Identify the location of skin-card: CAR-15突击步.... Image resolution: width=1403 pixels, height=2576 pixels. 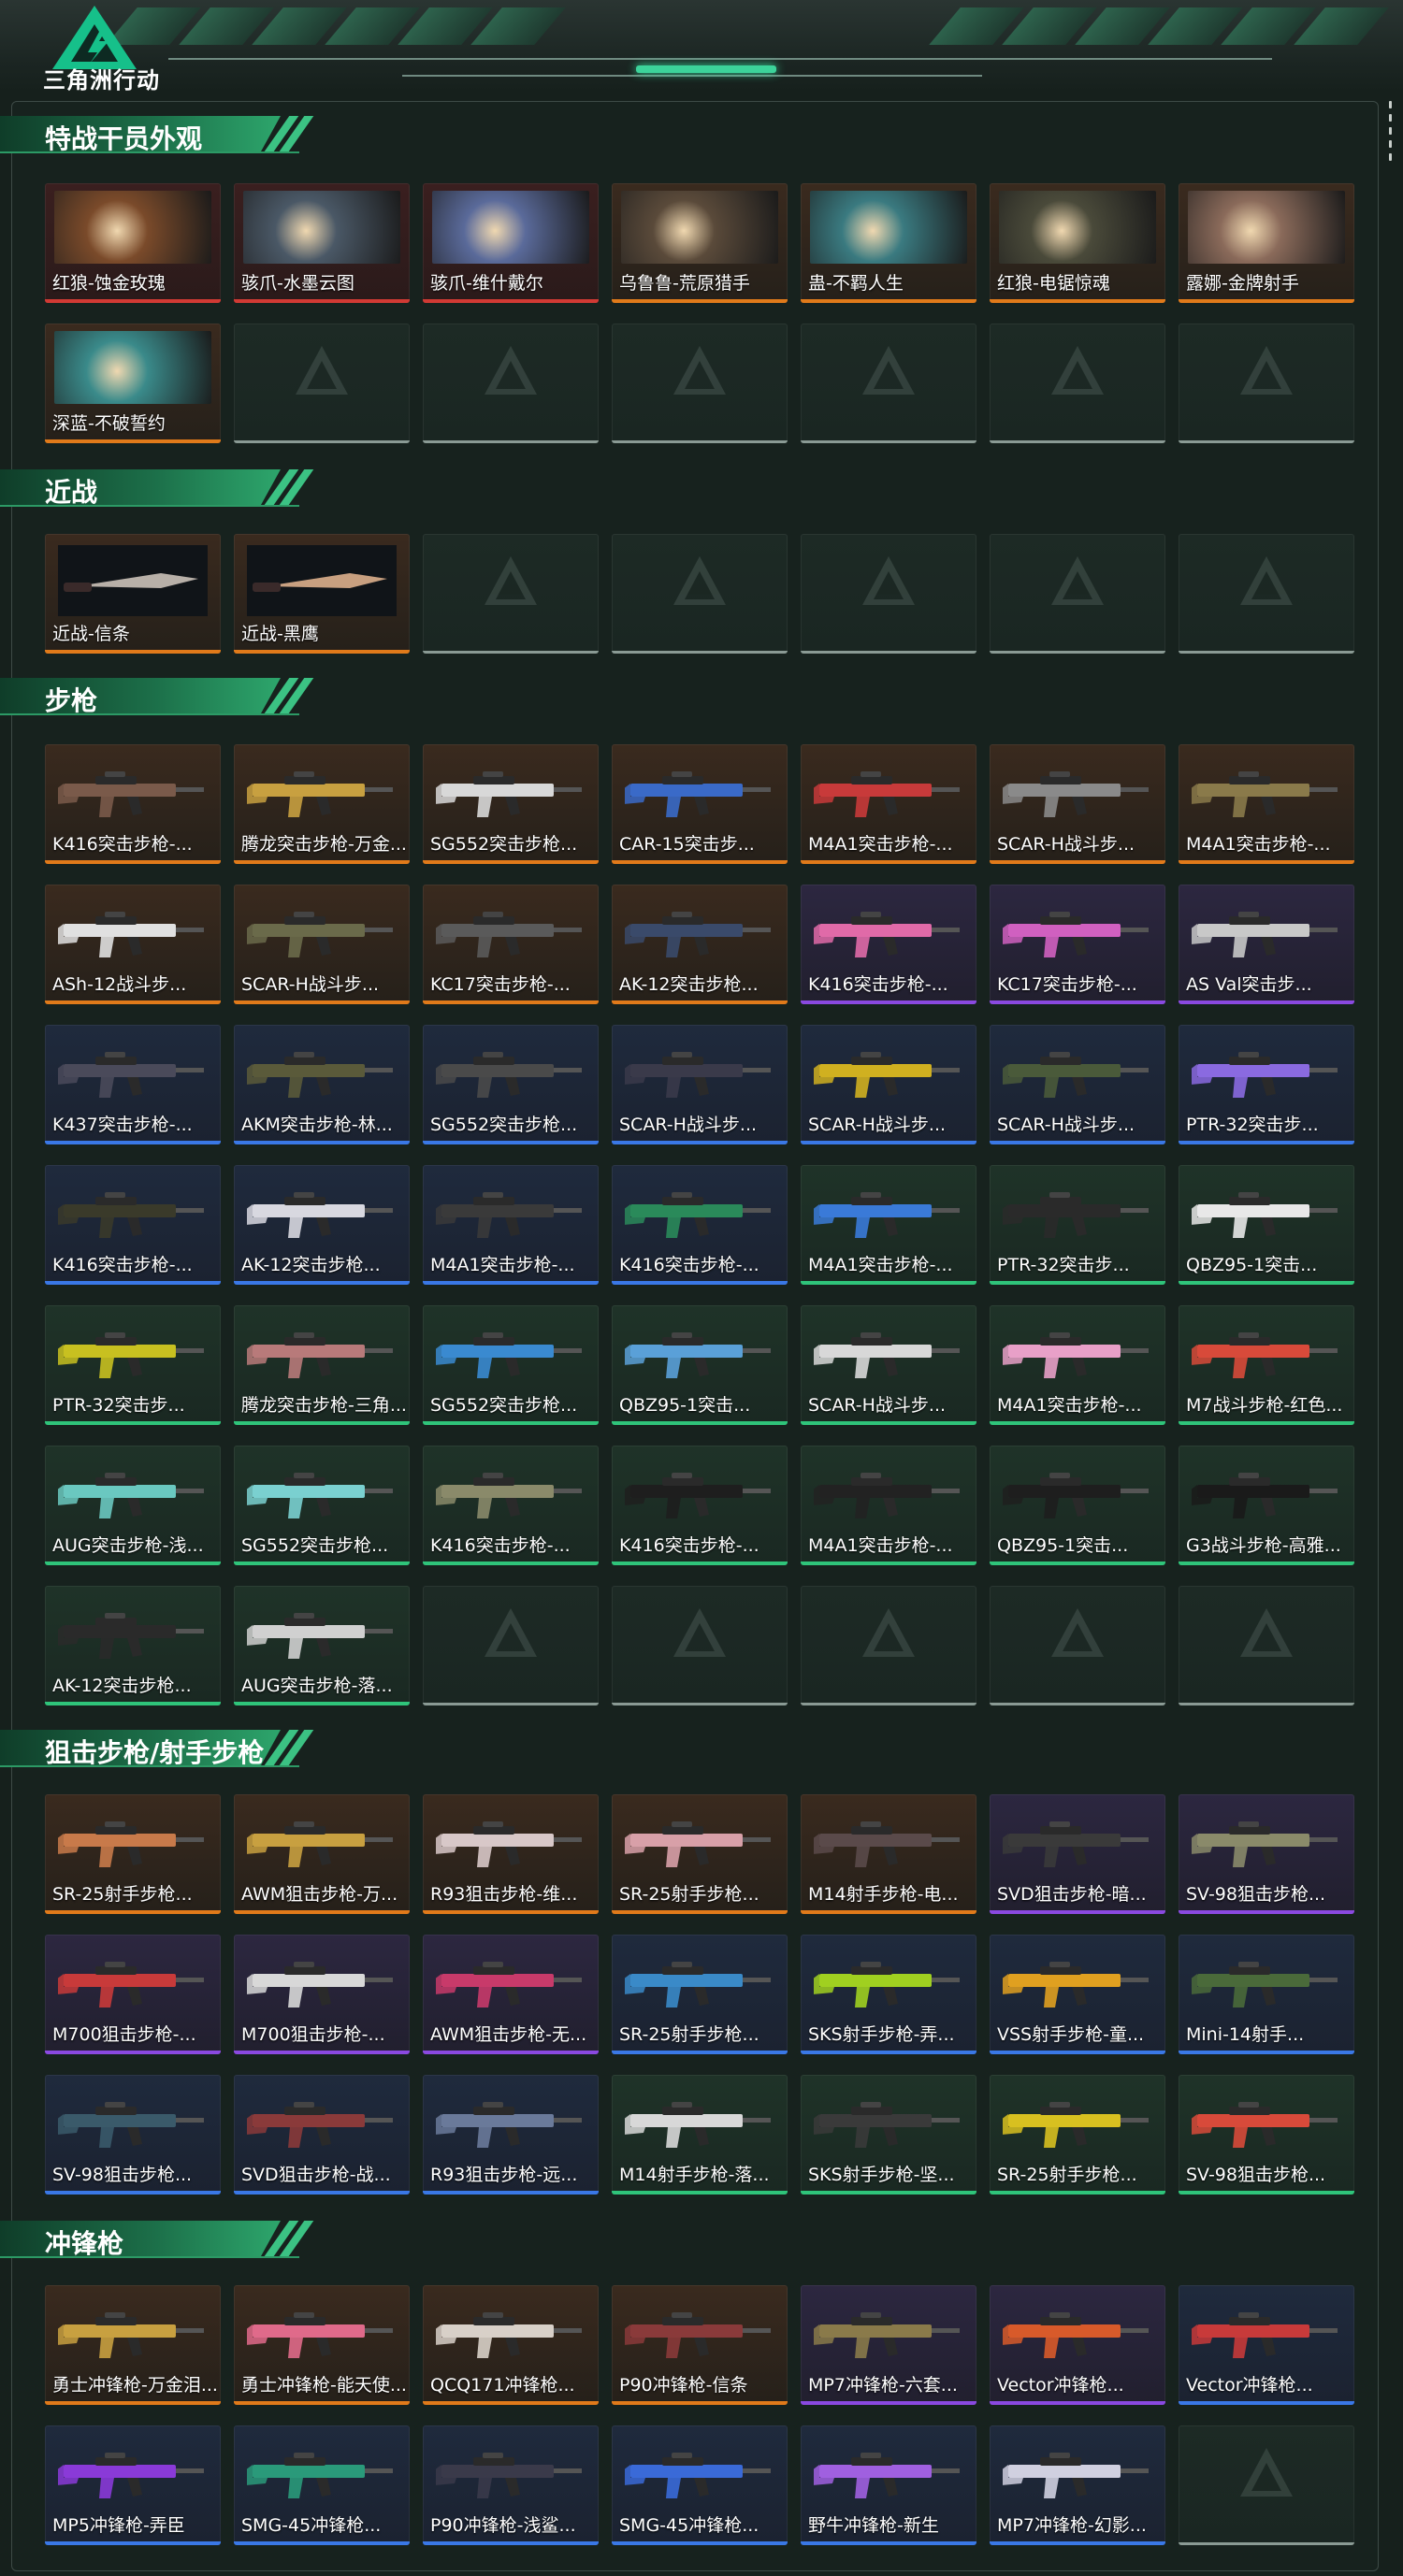
(700, 804).